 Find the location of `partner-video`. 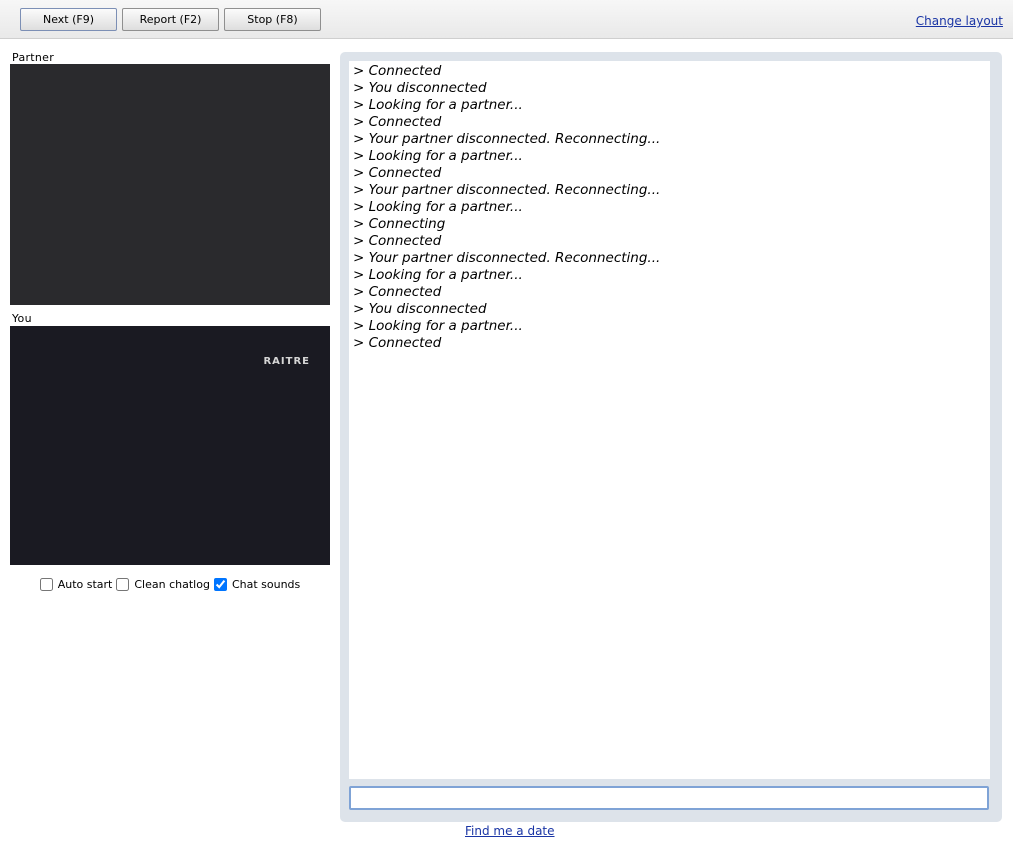

partner-video is located at coordinates (170, 184).